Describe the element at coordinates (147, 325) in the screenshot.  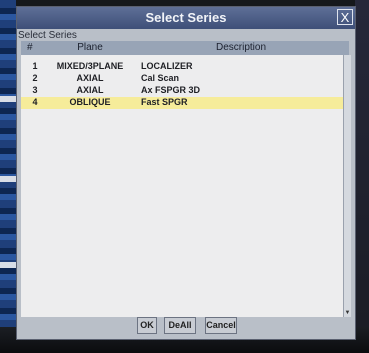
I see `ok-button: OK` at that location.